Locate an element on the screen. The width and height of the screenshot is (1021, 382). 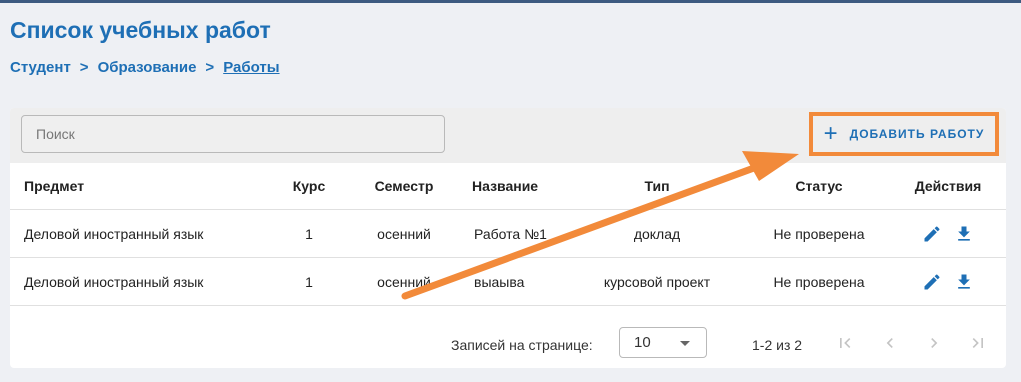
pagination-range: 1-2 из 2 is located at coordinates (777, 345).